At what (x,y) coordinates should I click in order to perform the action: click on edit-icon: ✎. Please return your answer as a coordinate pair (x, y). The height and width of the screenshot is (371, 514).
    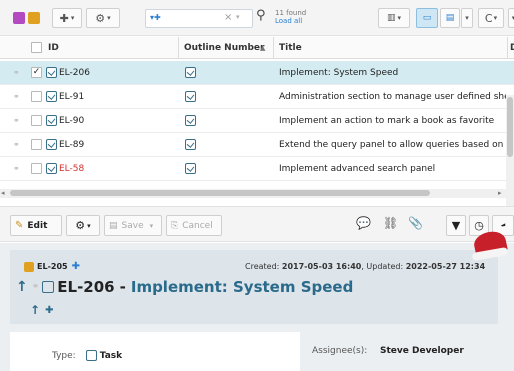
    Looking at the image, I should click on (19, 225).